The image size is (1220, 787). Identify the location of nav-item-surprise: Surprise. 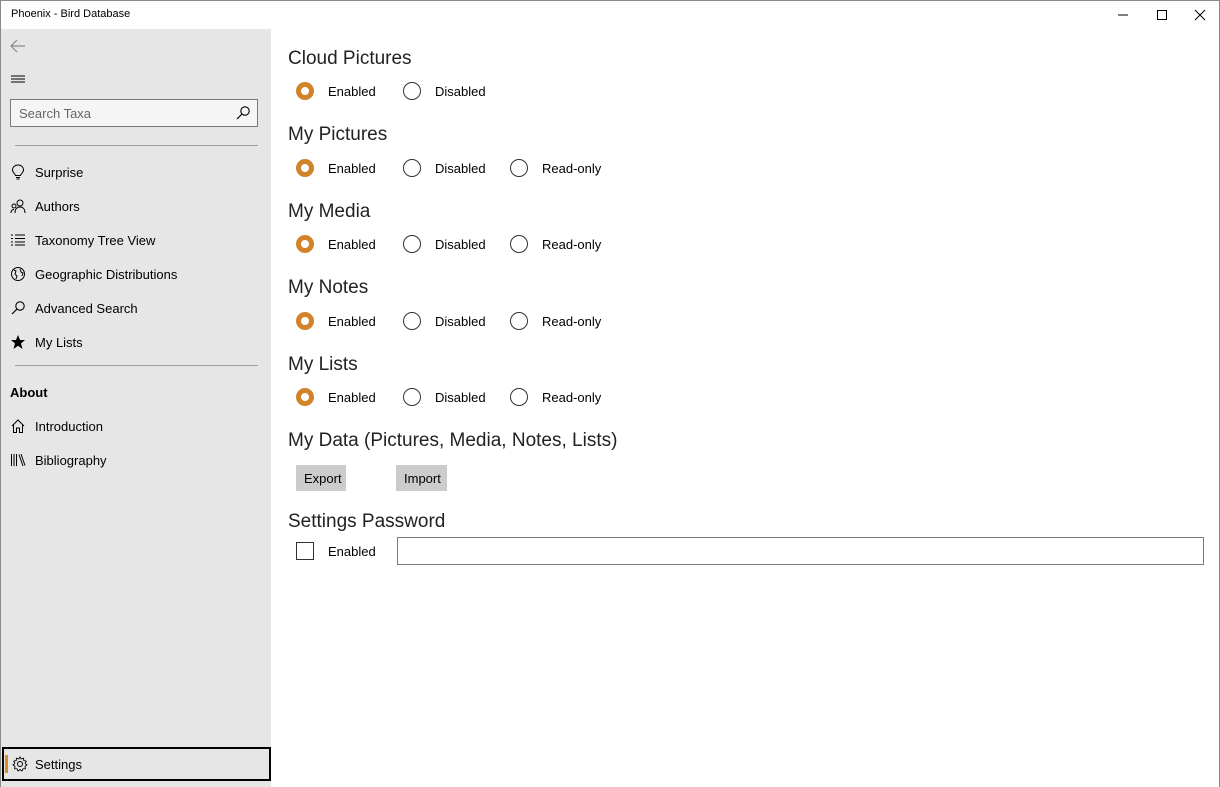
(136, 172).